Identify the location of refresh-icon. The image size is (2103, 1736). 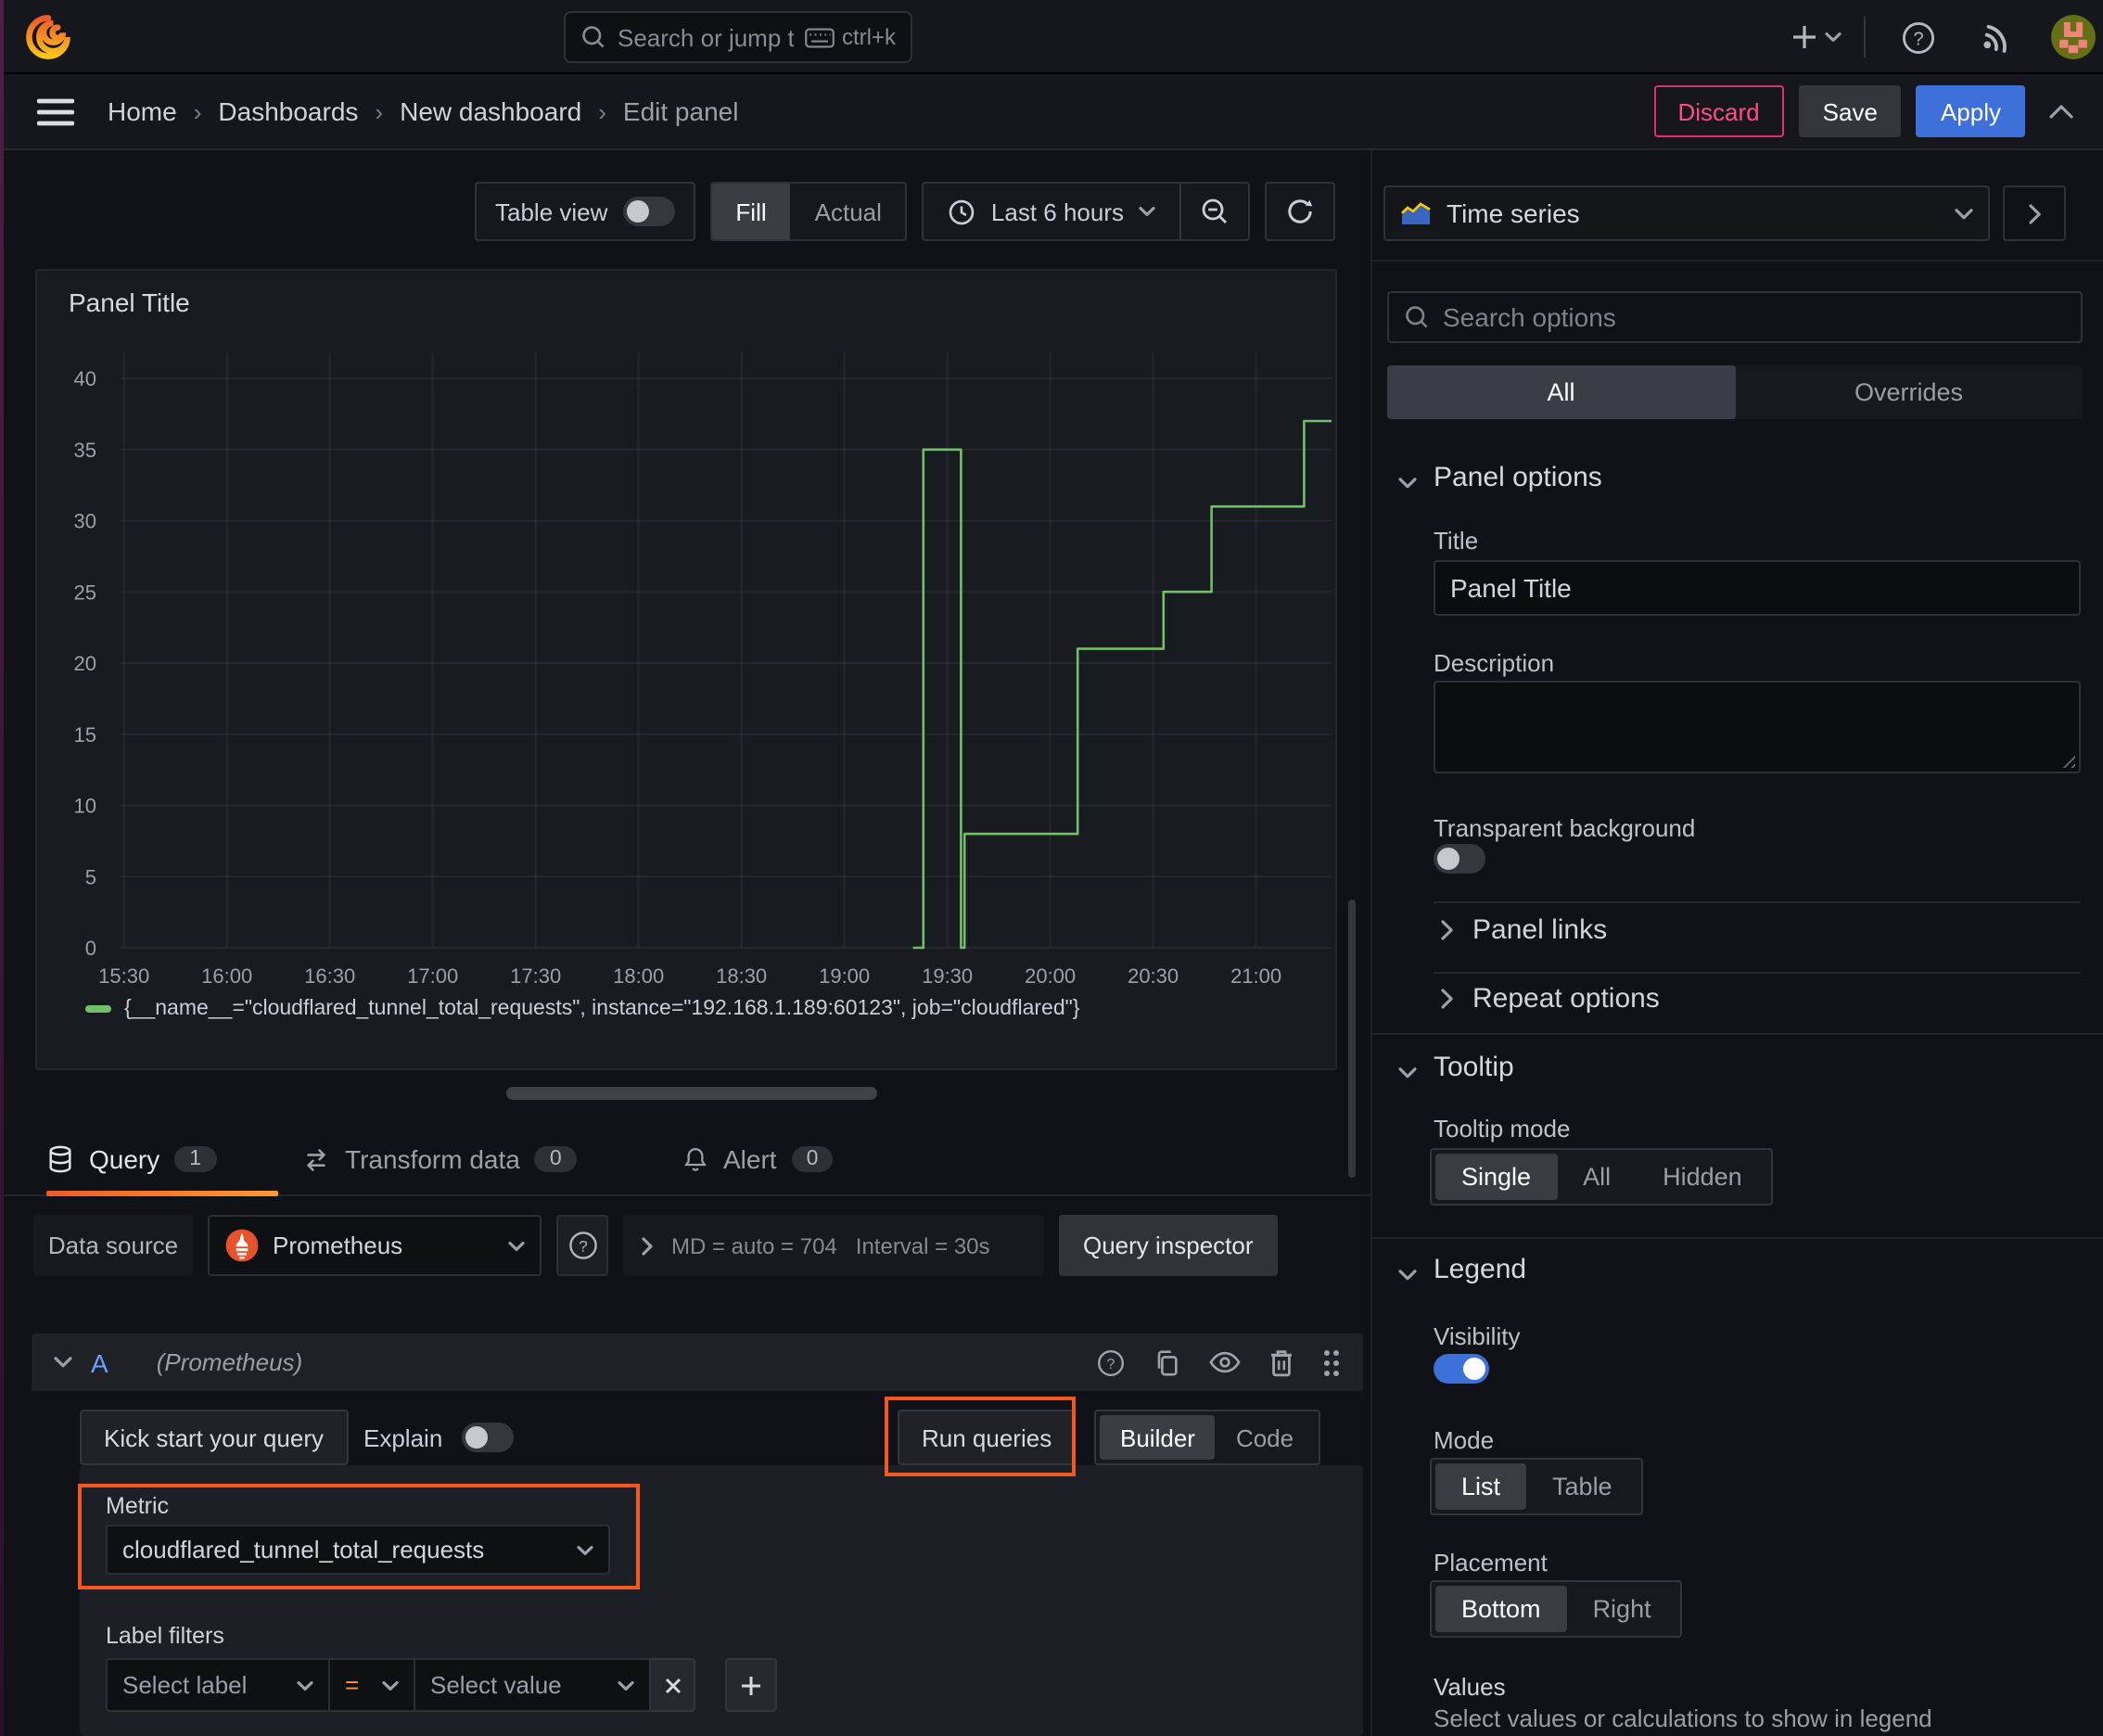
(1300, 211).